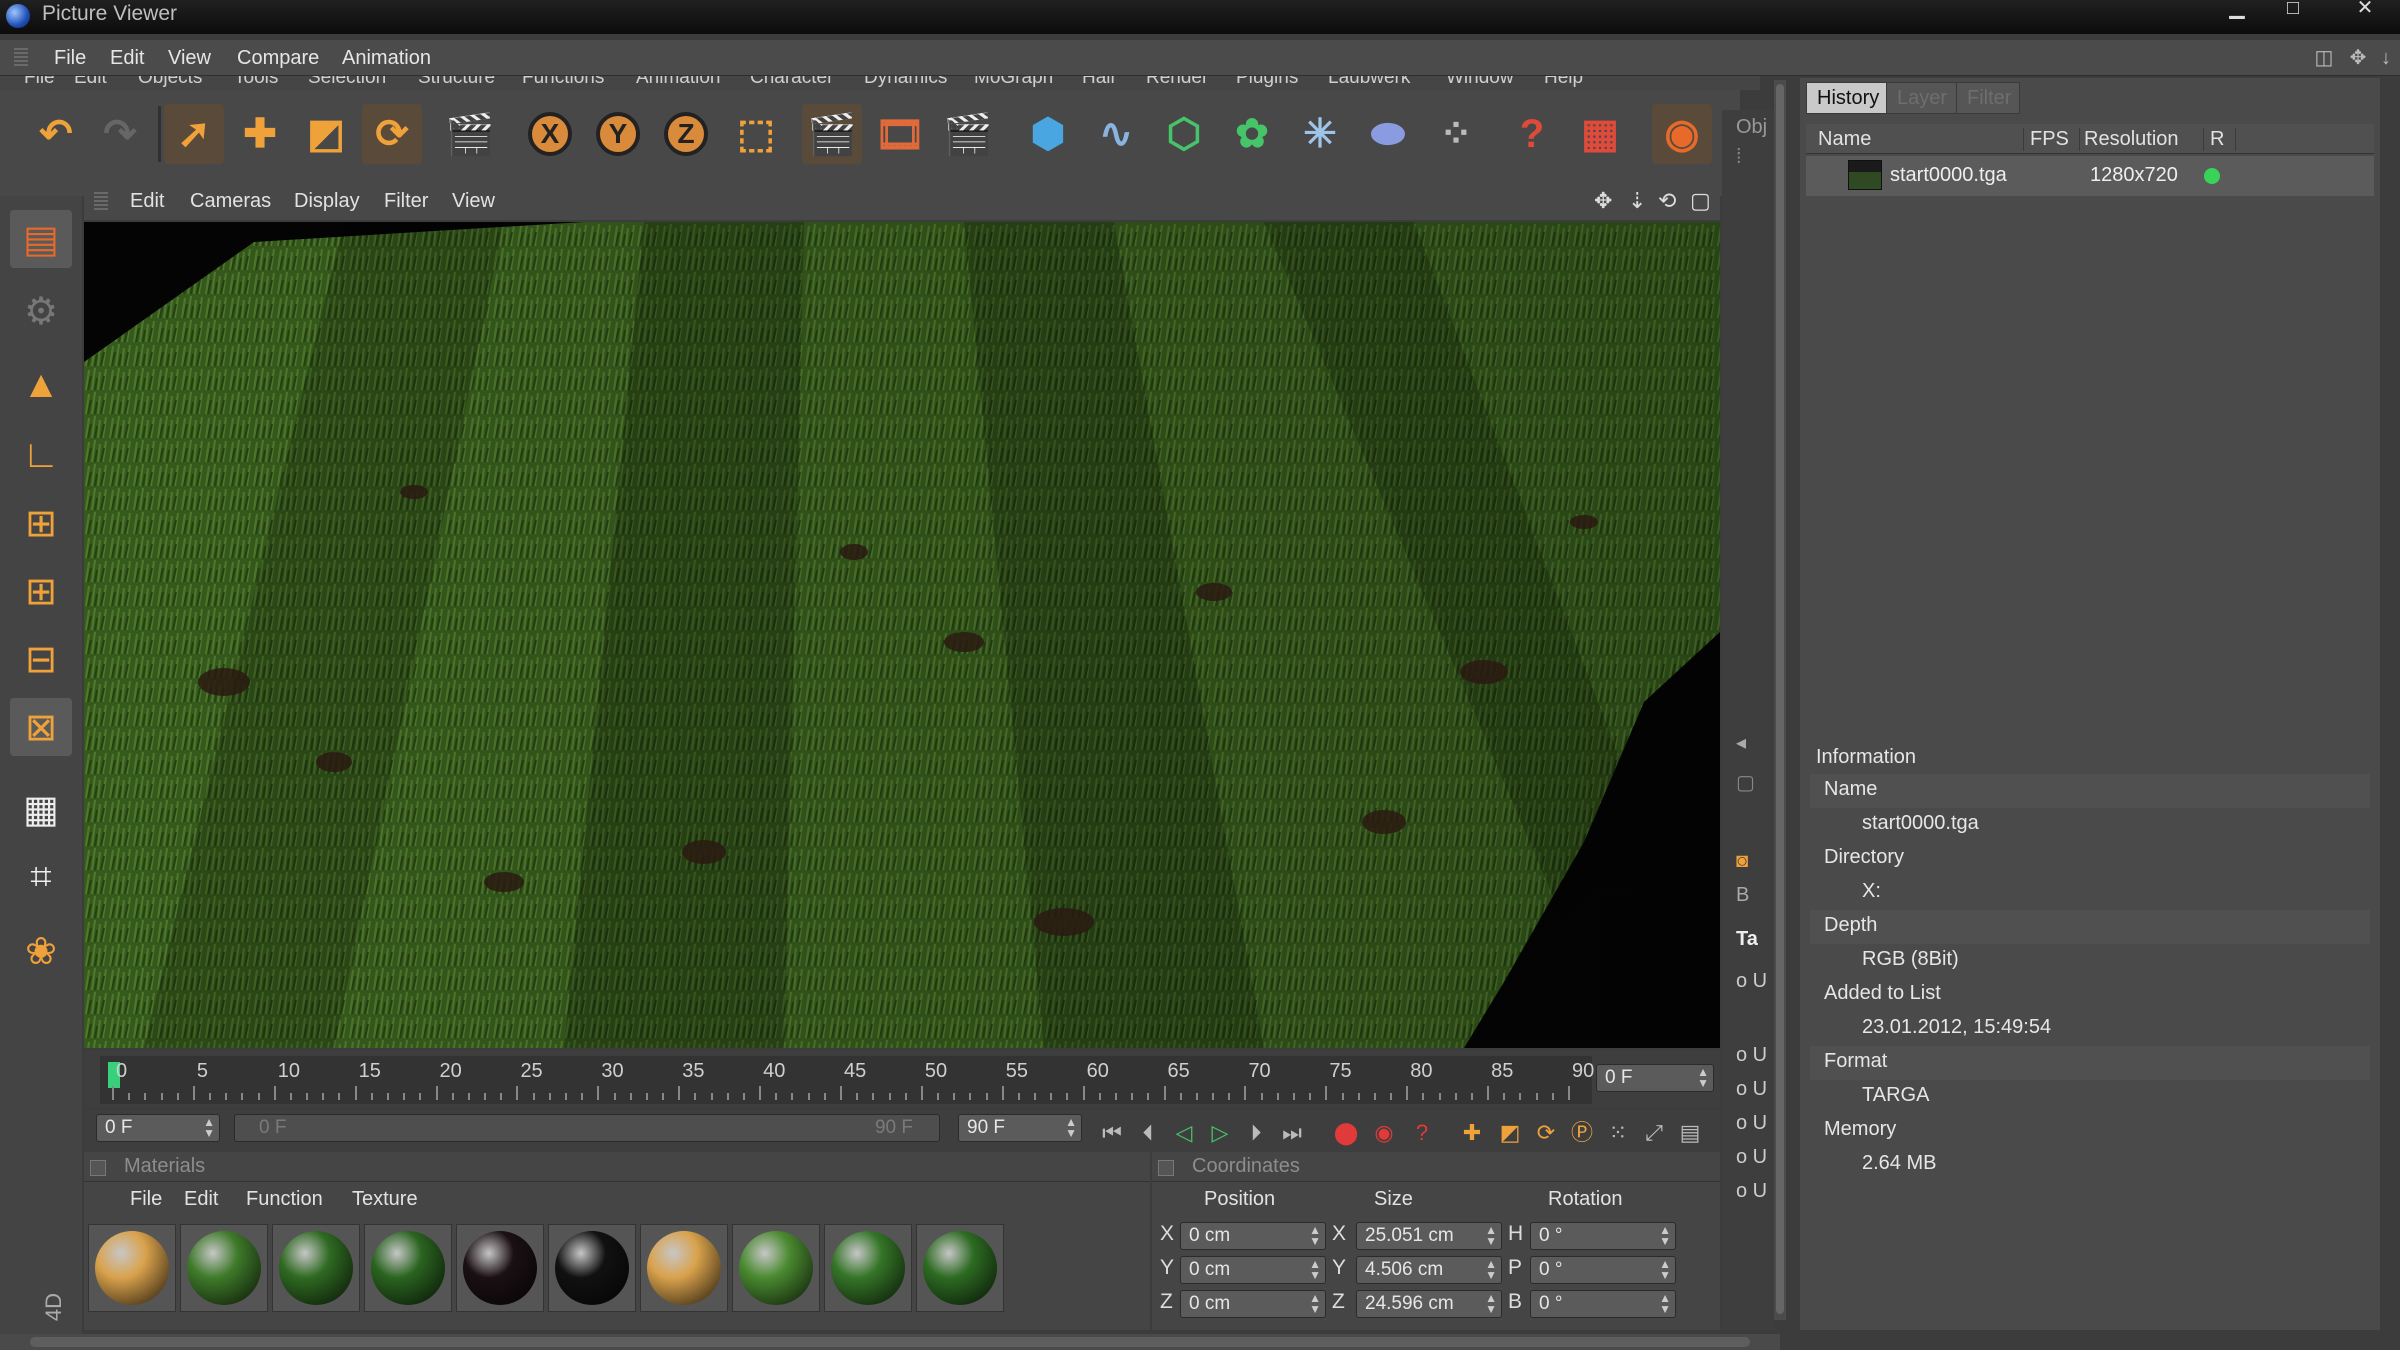  Describe the element at coordinates (1429, 1304) in the screenshot. I see `size-field: 24.596 cm ▲ ▼` at that location.